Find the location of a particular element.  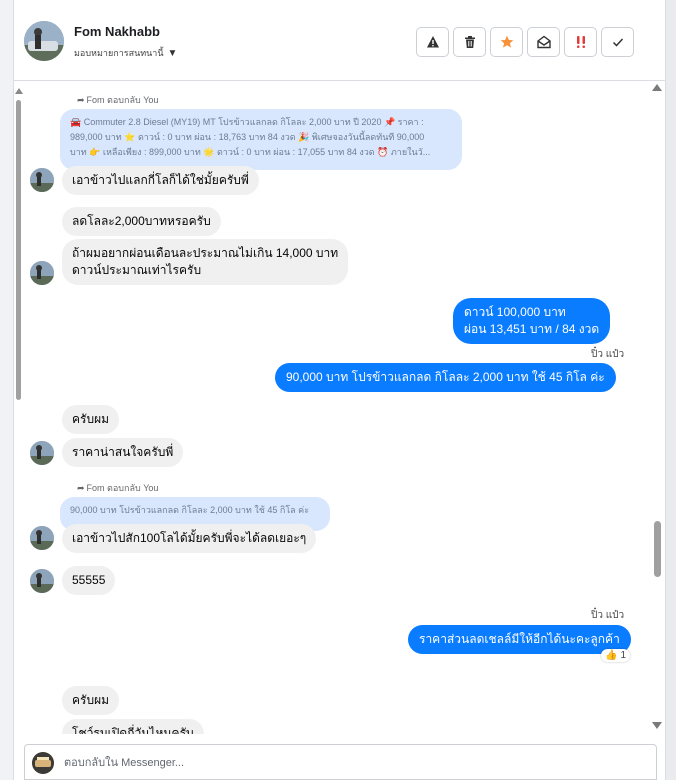

scrollbar-thumb is located at coordinates (657, 549).